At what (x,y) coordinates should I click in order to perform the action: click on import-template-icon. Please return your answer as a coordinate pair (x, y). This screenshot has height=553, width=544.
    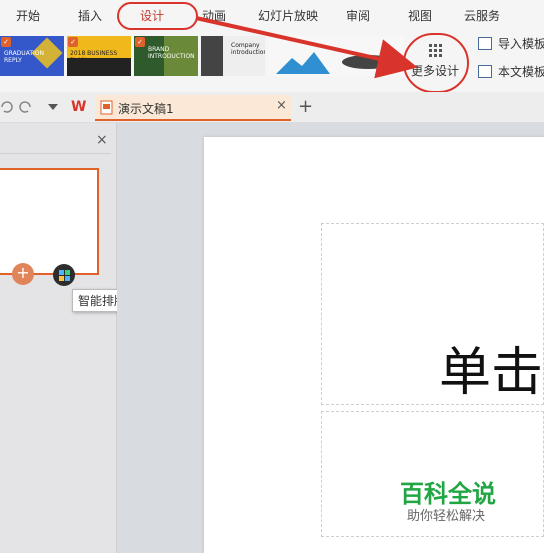
    Looking at the image, I should click on (485, 43).